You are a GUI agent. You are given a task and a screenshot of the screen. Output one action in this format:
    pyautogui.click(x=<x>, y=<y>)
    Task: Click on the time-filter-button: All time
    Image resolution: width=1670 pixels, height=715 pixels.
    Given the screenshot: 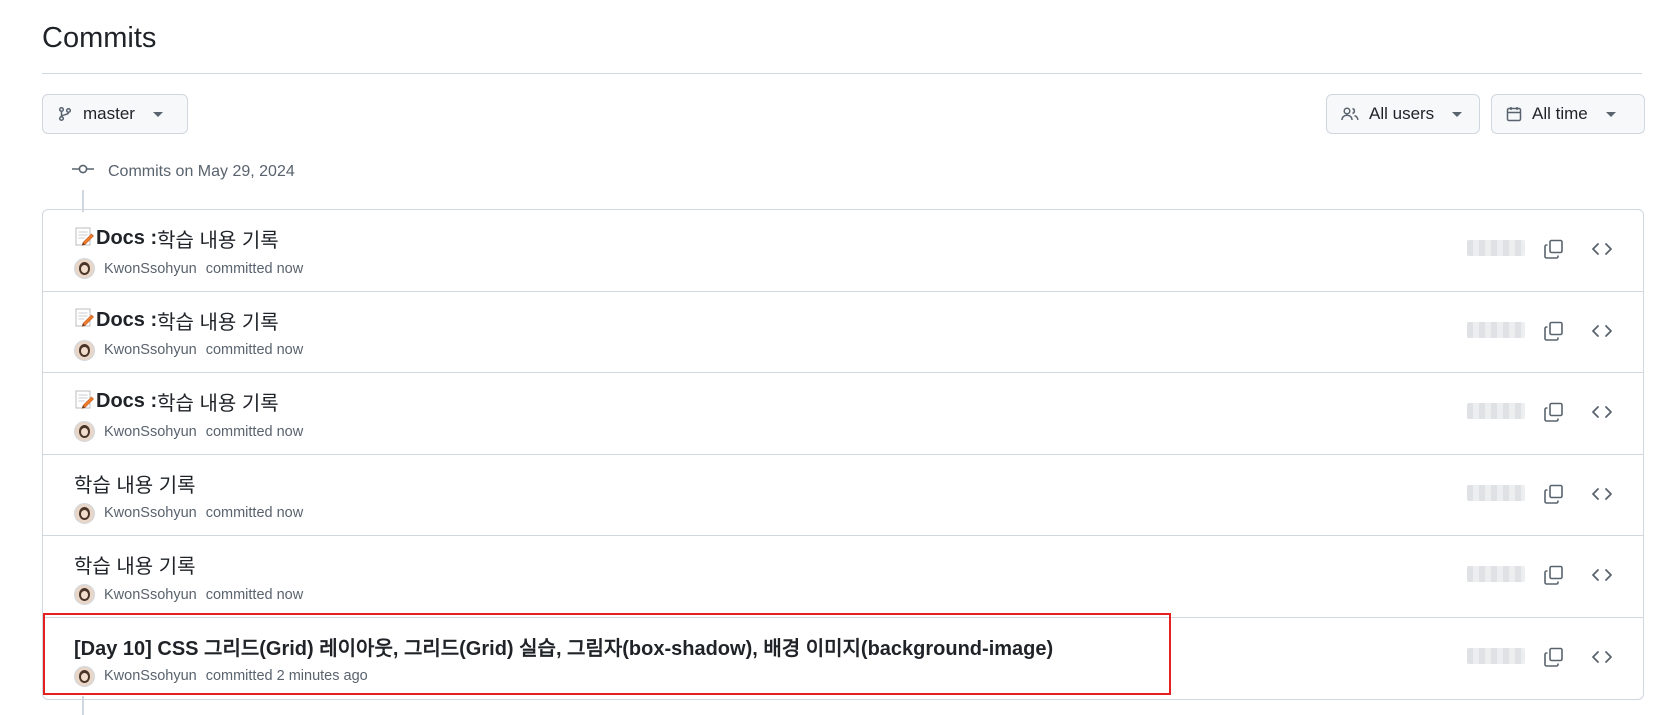 What is the action you would take?
    pyautogui.click(x=1568, y=114)
    